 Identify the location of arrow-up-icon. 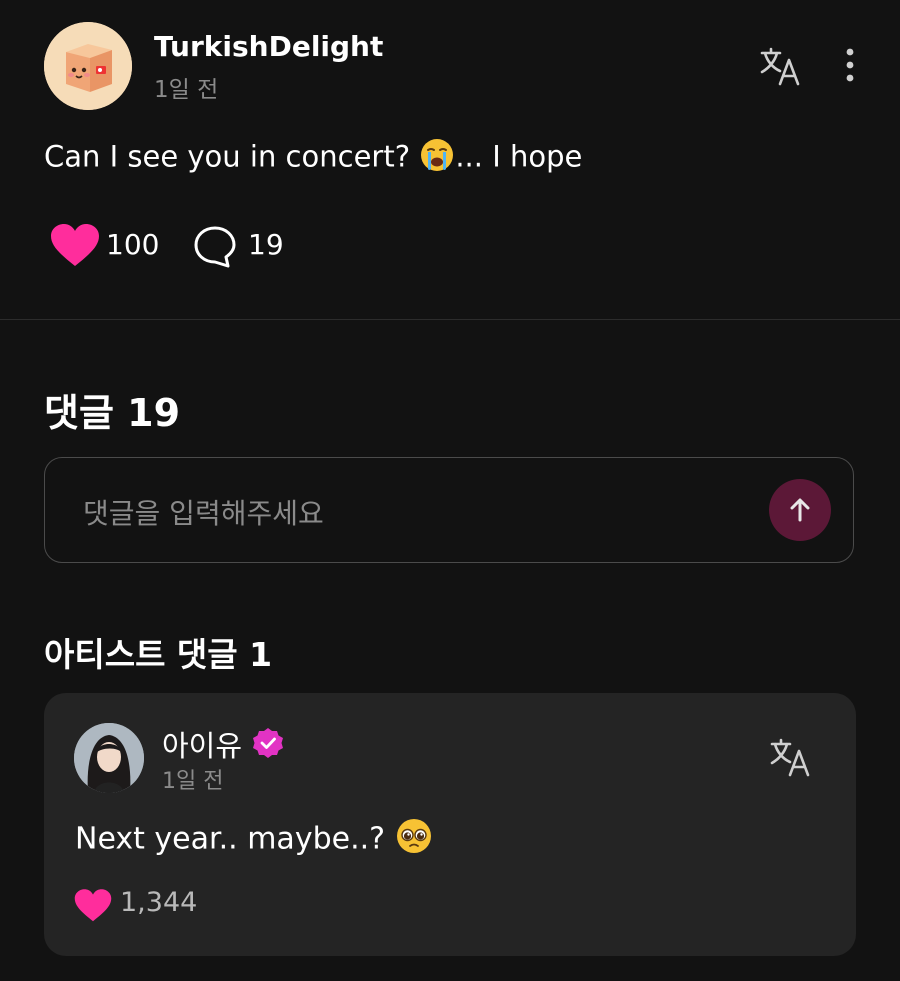
(800, 510).